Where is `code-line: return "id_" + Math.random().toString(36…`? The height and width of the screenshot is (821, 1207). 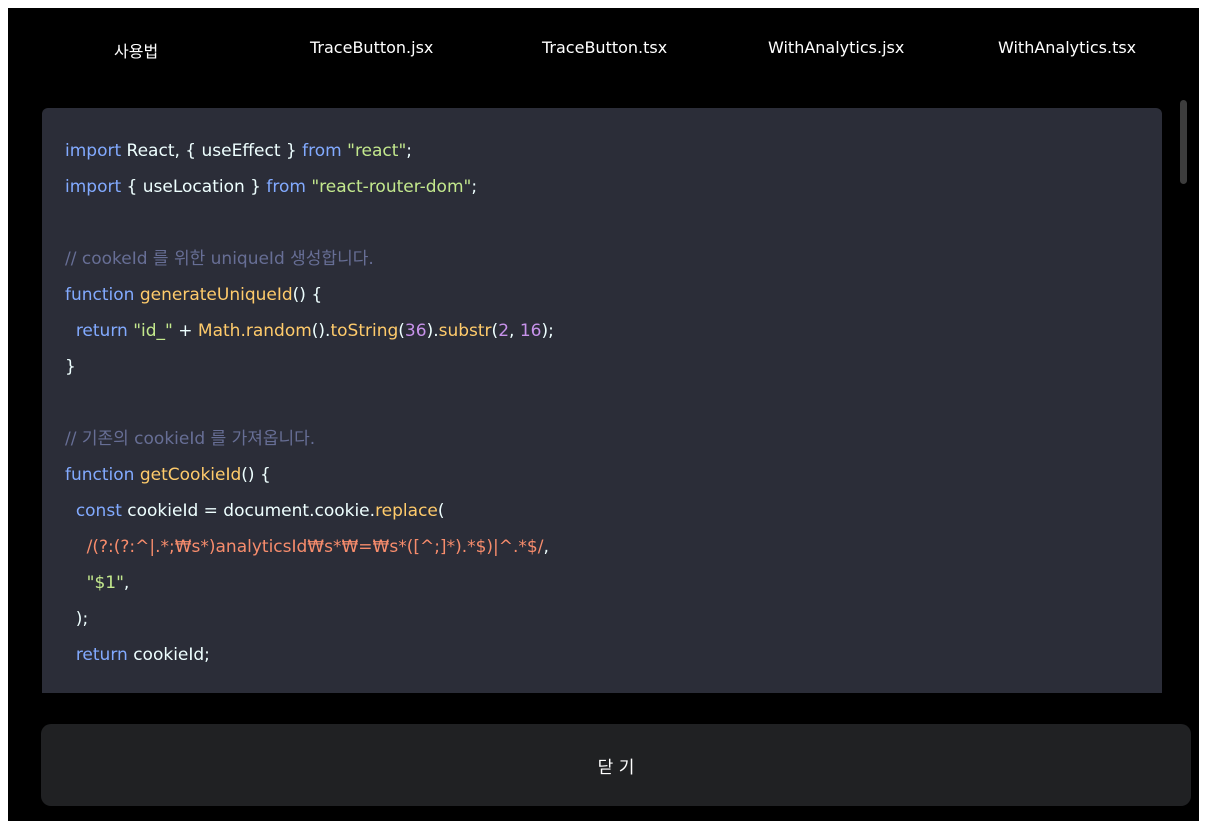
code-line: return "id_" + Math.random().toString(36… is located at coordinates (309, 331).